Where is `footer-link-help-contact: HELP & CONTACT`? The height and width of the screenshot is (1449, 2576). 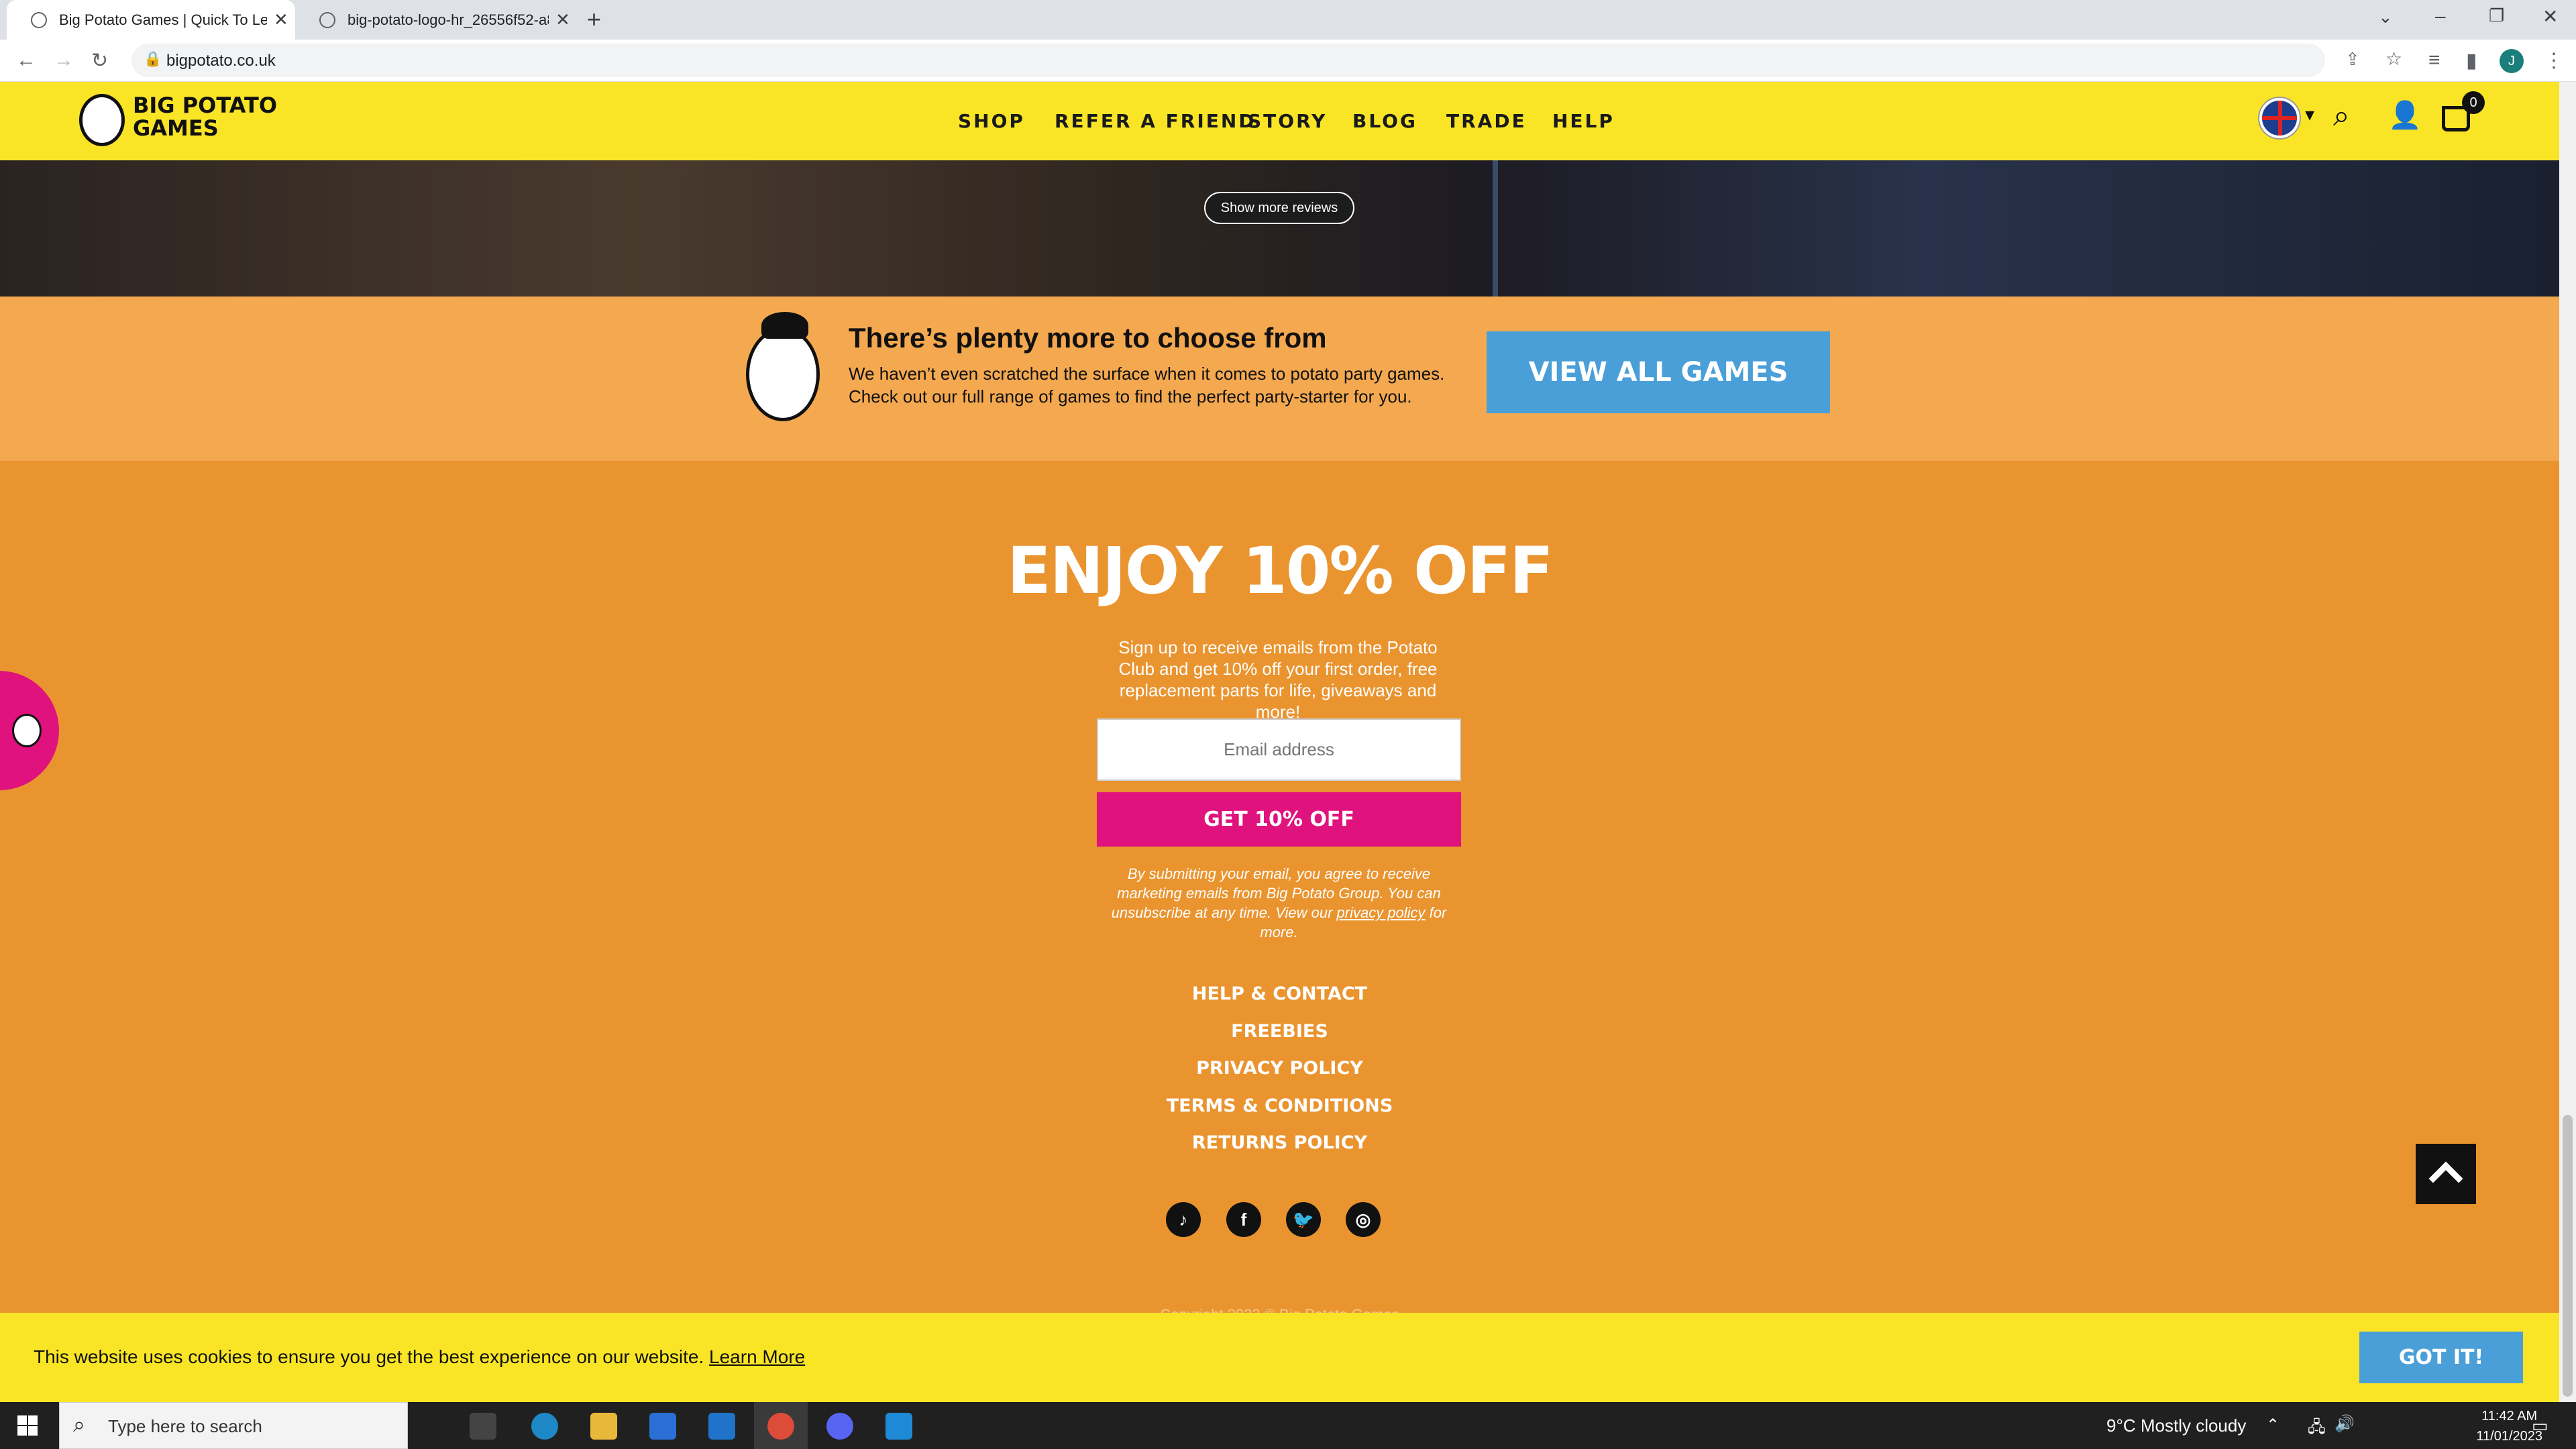 footer-link-help-contact: HELP & CONTACT is located at coordinates (1279, 993).